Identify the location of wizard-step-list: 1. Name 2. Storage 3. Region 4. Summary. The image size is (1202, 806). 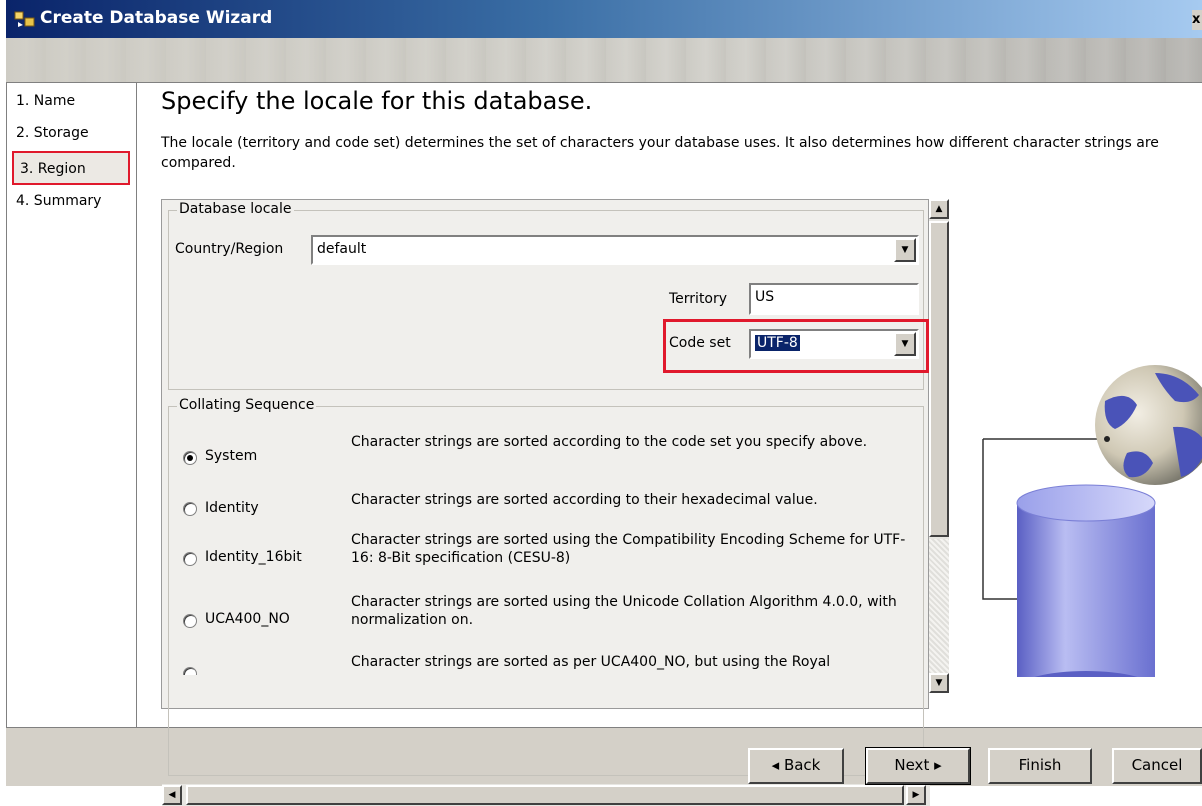
(72, 405).